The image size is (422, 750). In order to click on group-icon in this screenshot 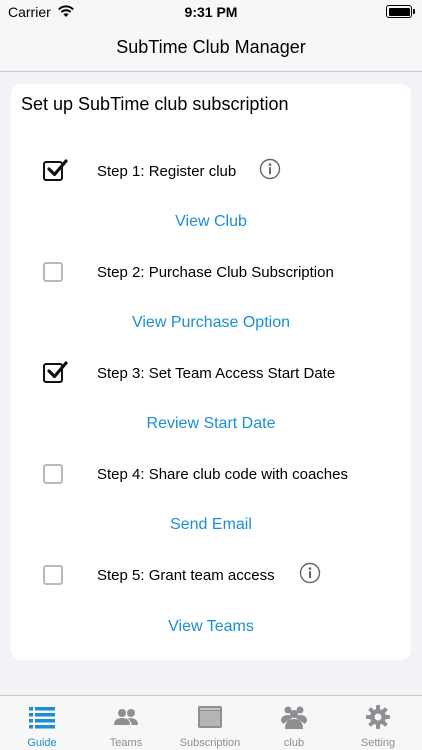, I will do `click(294, 717)`.